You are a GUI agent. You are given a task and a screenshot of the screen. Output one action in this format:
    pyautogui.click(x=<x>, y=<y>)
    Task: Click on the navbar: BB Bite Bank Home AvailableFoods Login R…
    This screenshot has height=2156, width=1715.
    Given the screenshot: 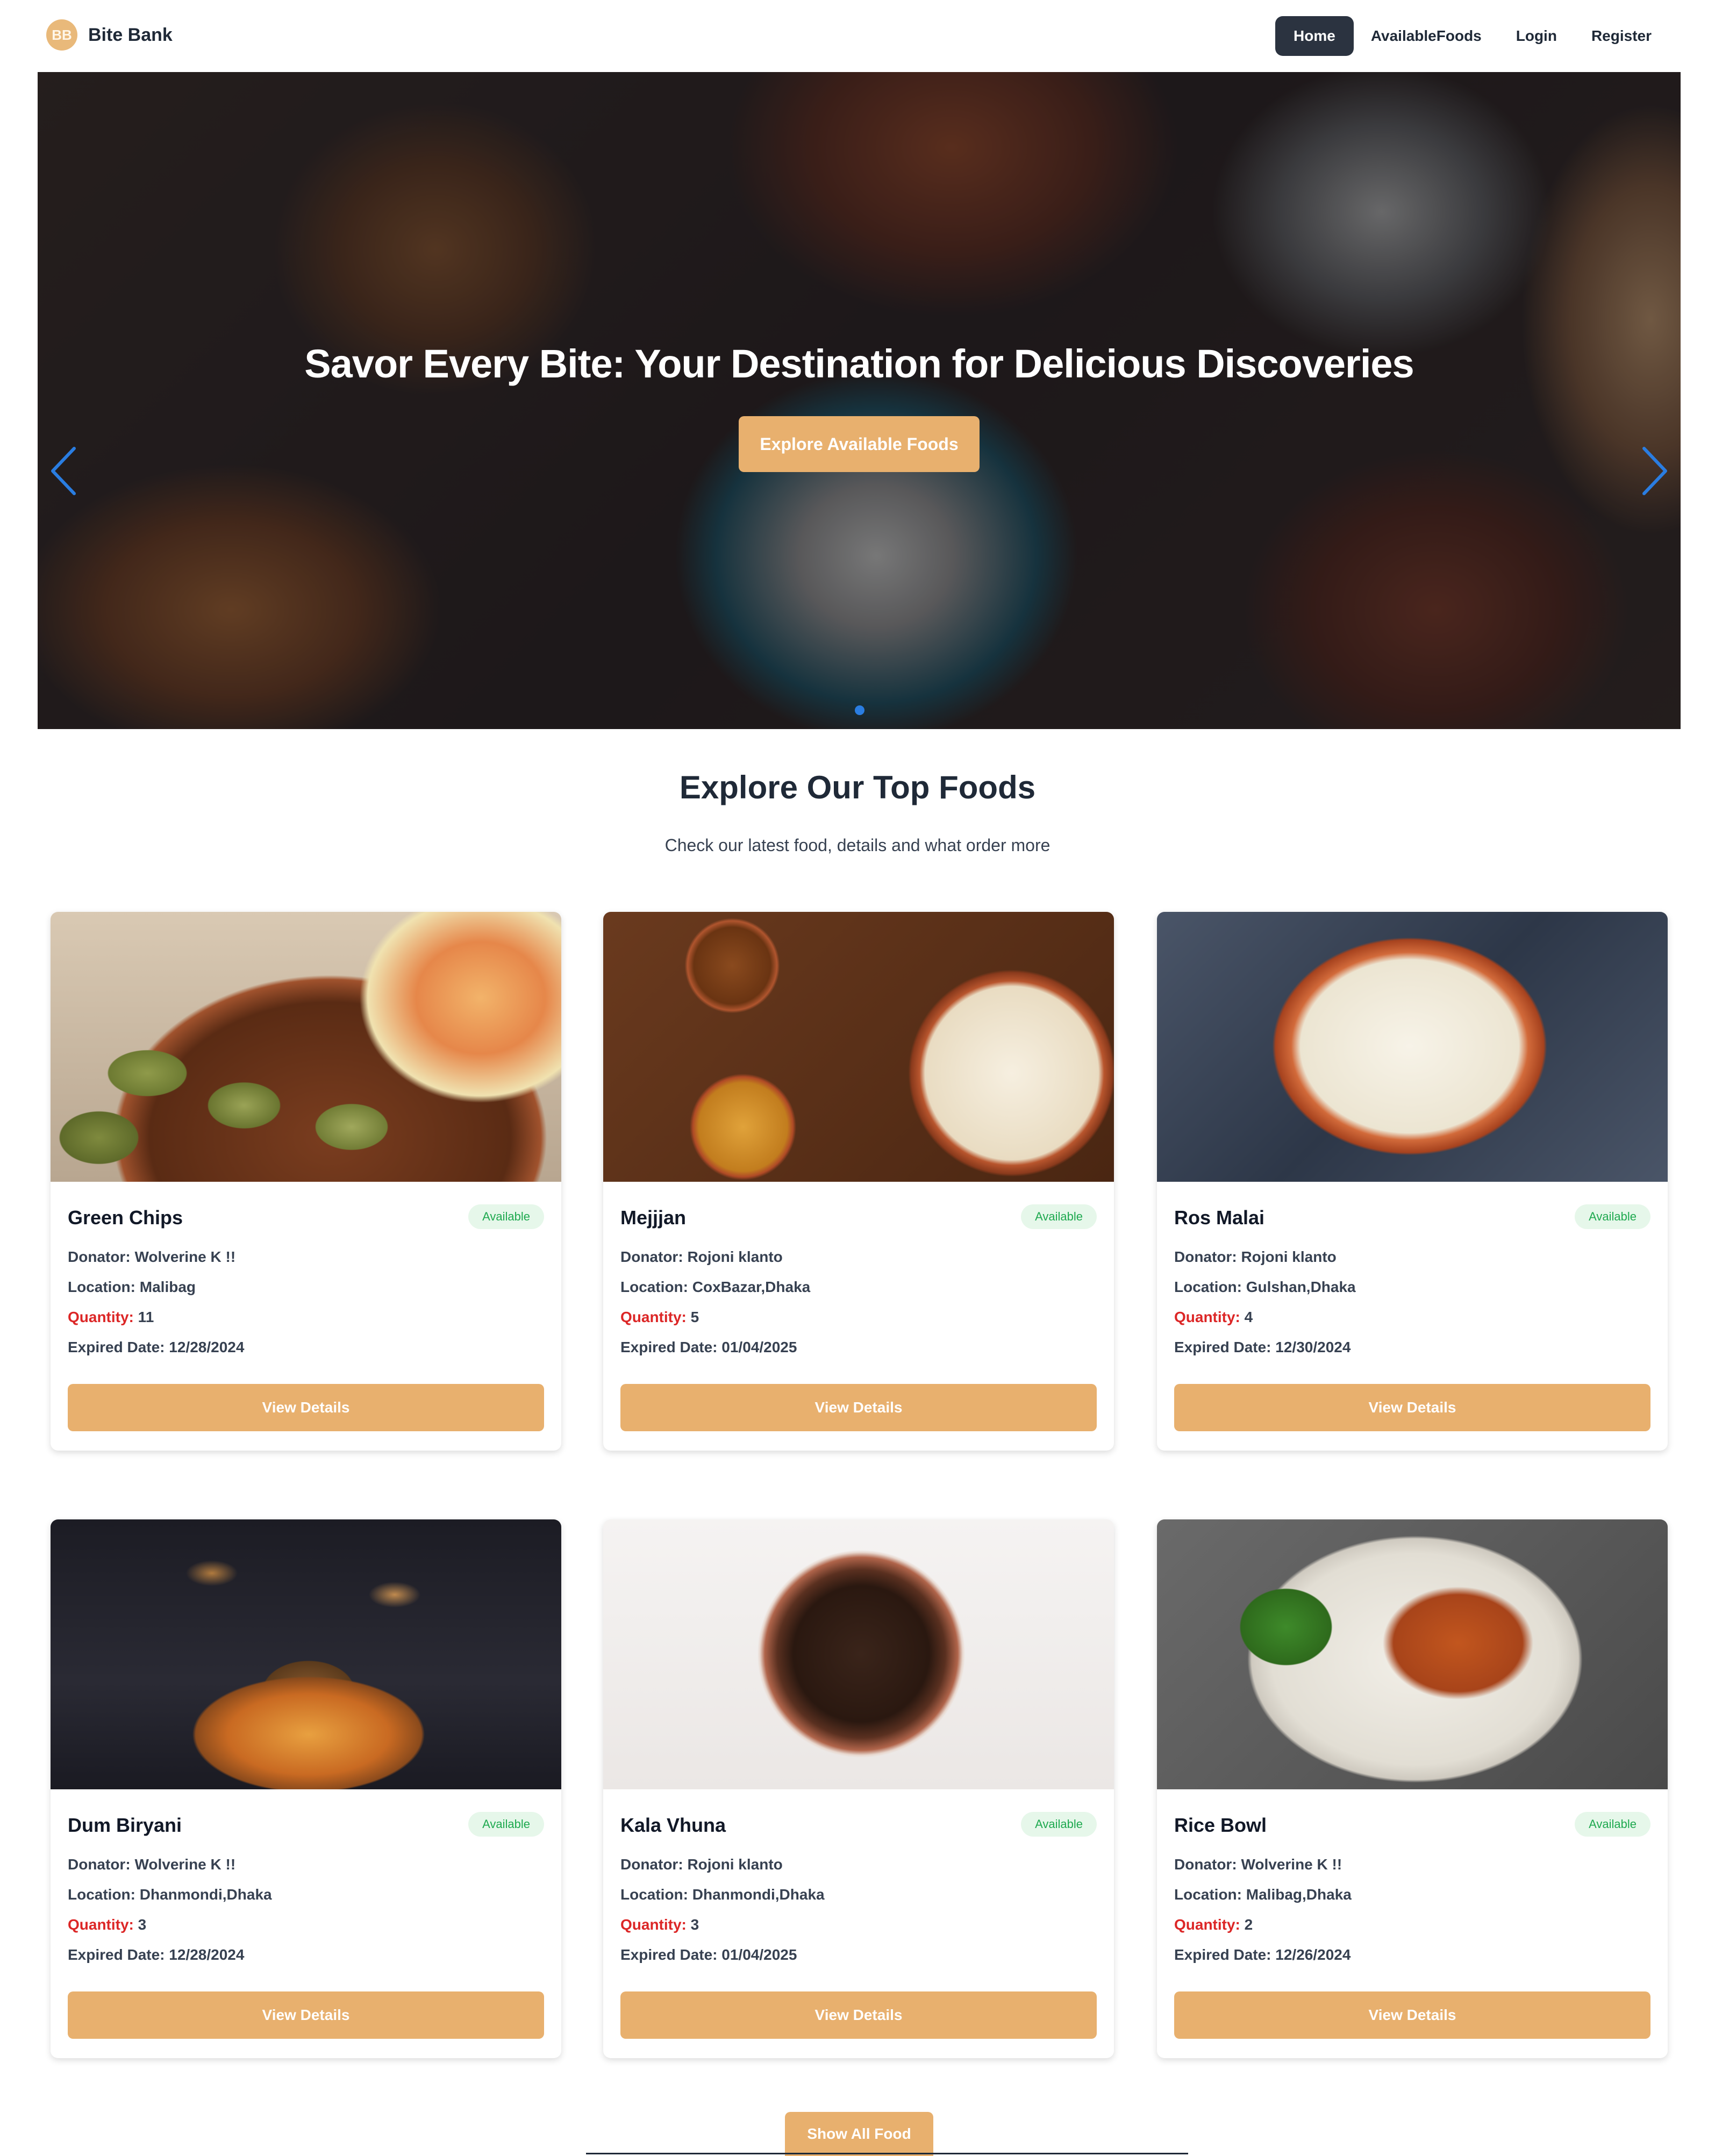 What is the action you would take?
    pyautogui.click(x=857, y=36)
    